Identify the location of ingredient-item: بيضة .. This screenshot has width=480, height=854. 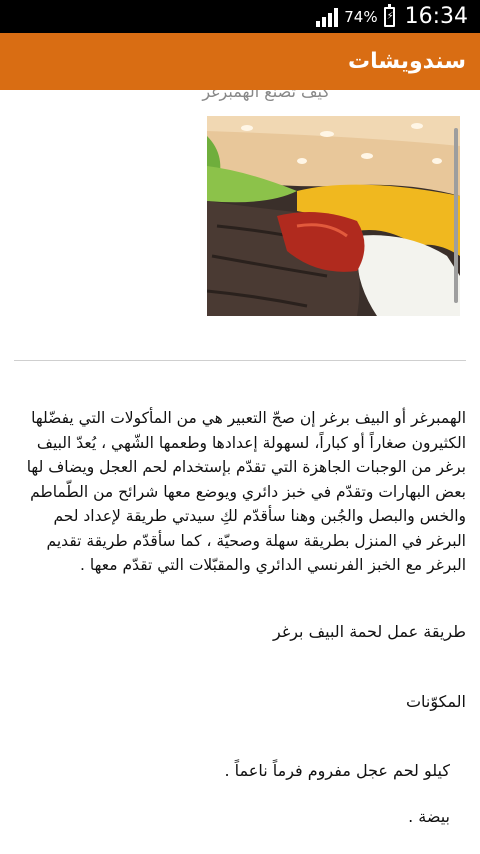
(429, 816).